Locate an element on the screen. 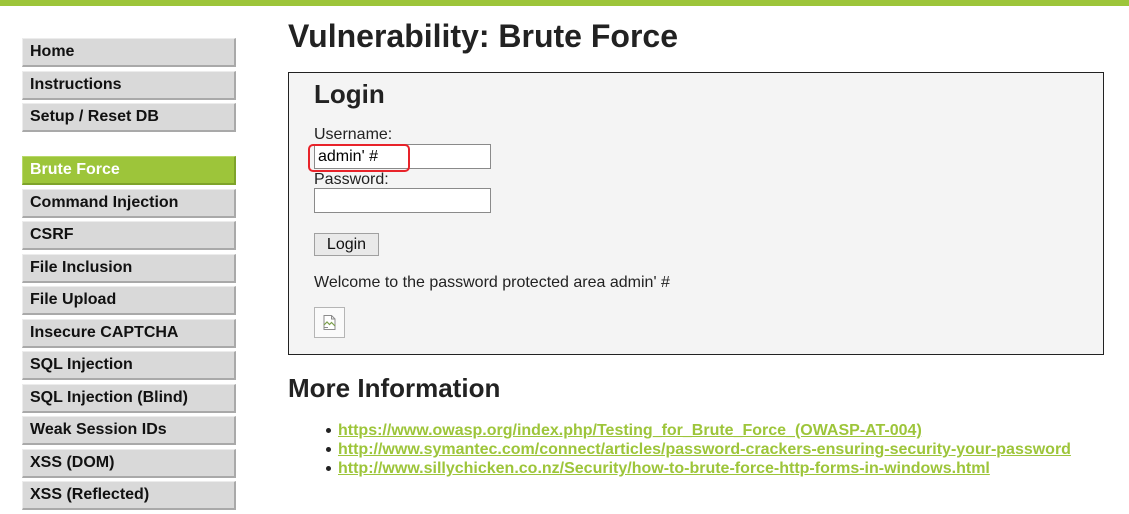 The height and width of the screenshot is (514, 1129). menu-item-sql-injection-blind: SQL Injection (Blind) is located at coordinates (129, 398).